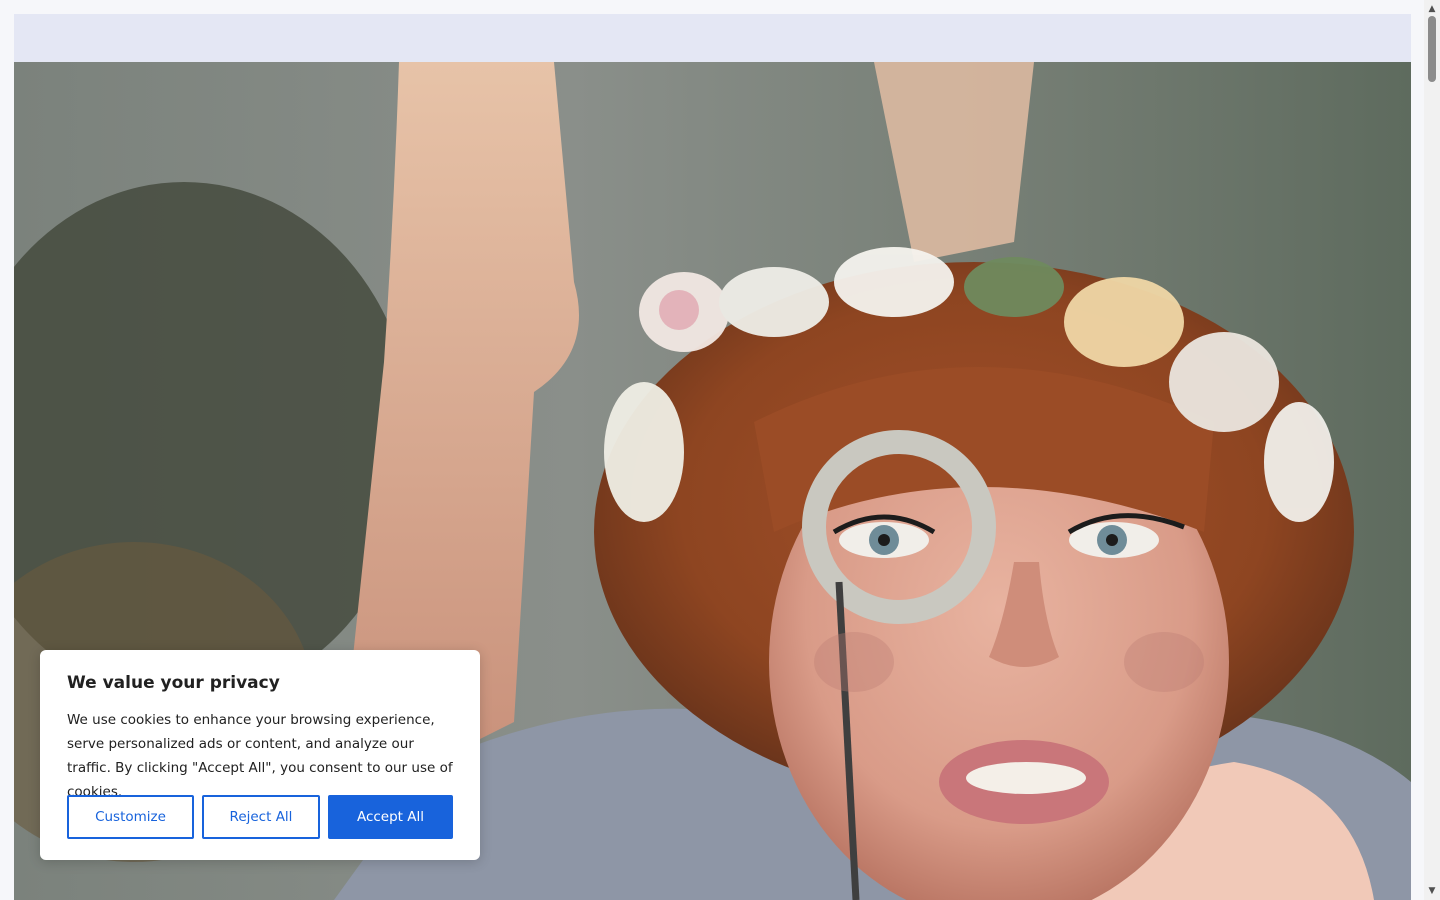  What do you see at coordinates (712, 38) in the screenshot?
I see `site-header-bar` at bounding box center [712, 38].